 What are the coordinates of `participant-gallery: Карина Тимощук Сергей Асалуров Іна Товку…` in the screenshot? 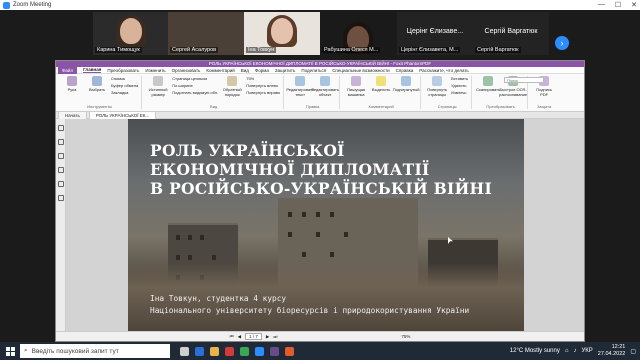 It's located at (320, 33).